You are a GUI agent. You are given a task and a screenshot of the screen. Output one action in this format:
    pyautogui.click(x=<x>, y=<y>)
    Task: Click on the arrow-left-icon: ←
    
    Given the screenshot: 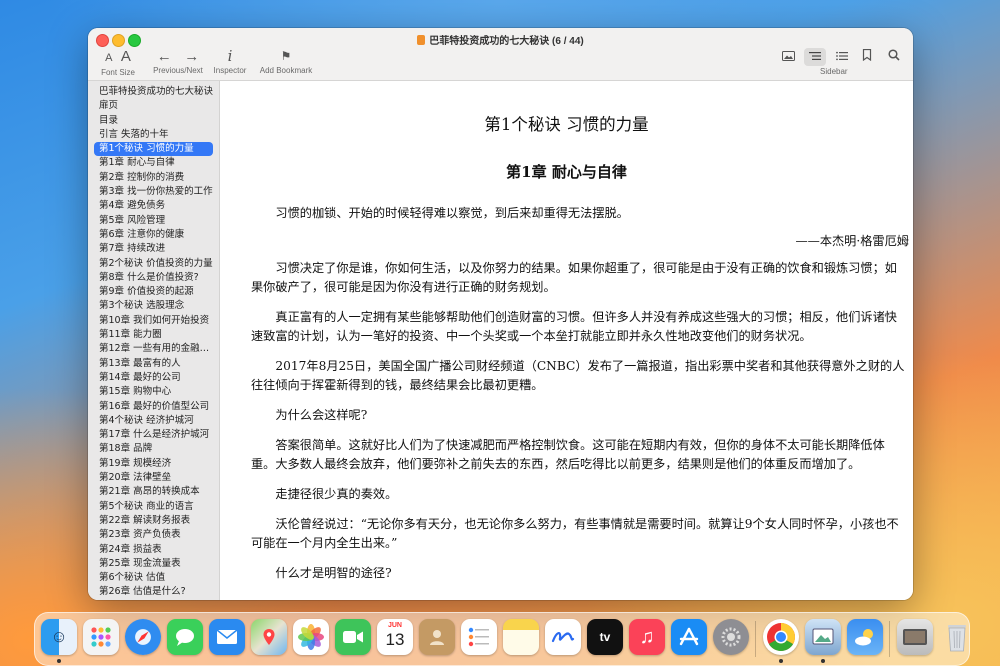 What is the action you would take?
    pyautogui.click(x=164, y=56)
    